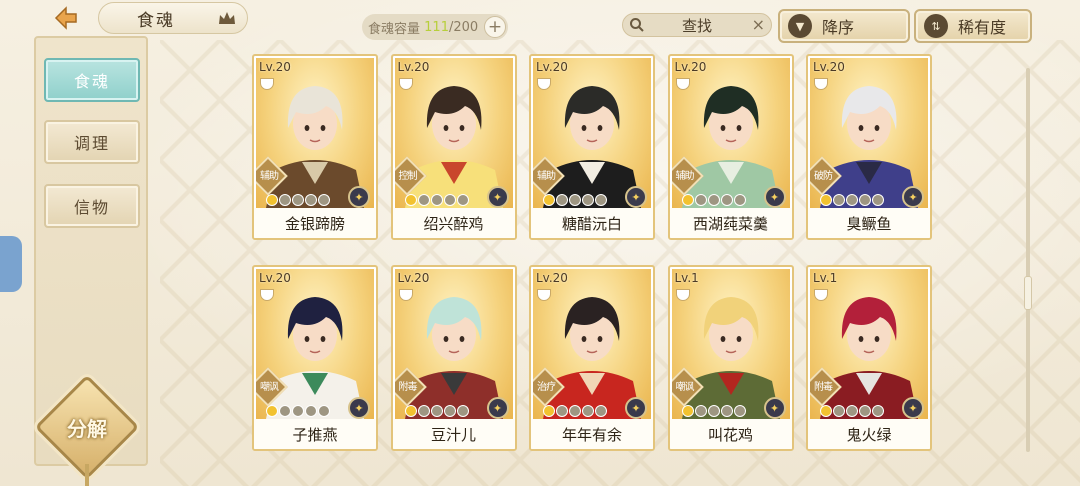 The width and height of the screenshot is (1080, 486). What do you see at coordinates (869, 344) in the screenshot?
I see `character-portrait: Lv.1 附毒 ✦` at bounding box center [869, 344].